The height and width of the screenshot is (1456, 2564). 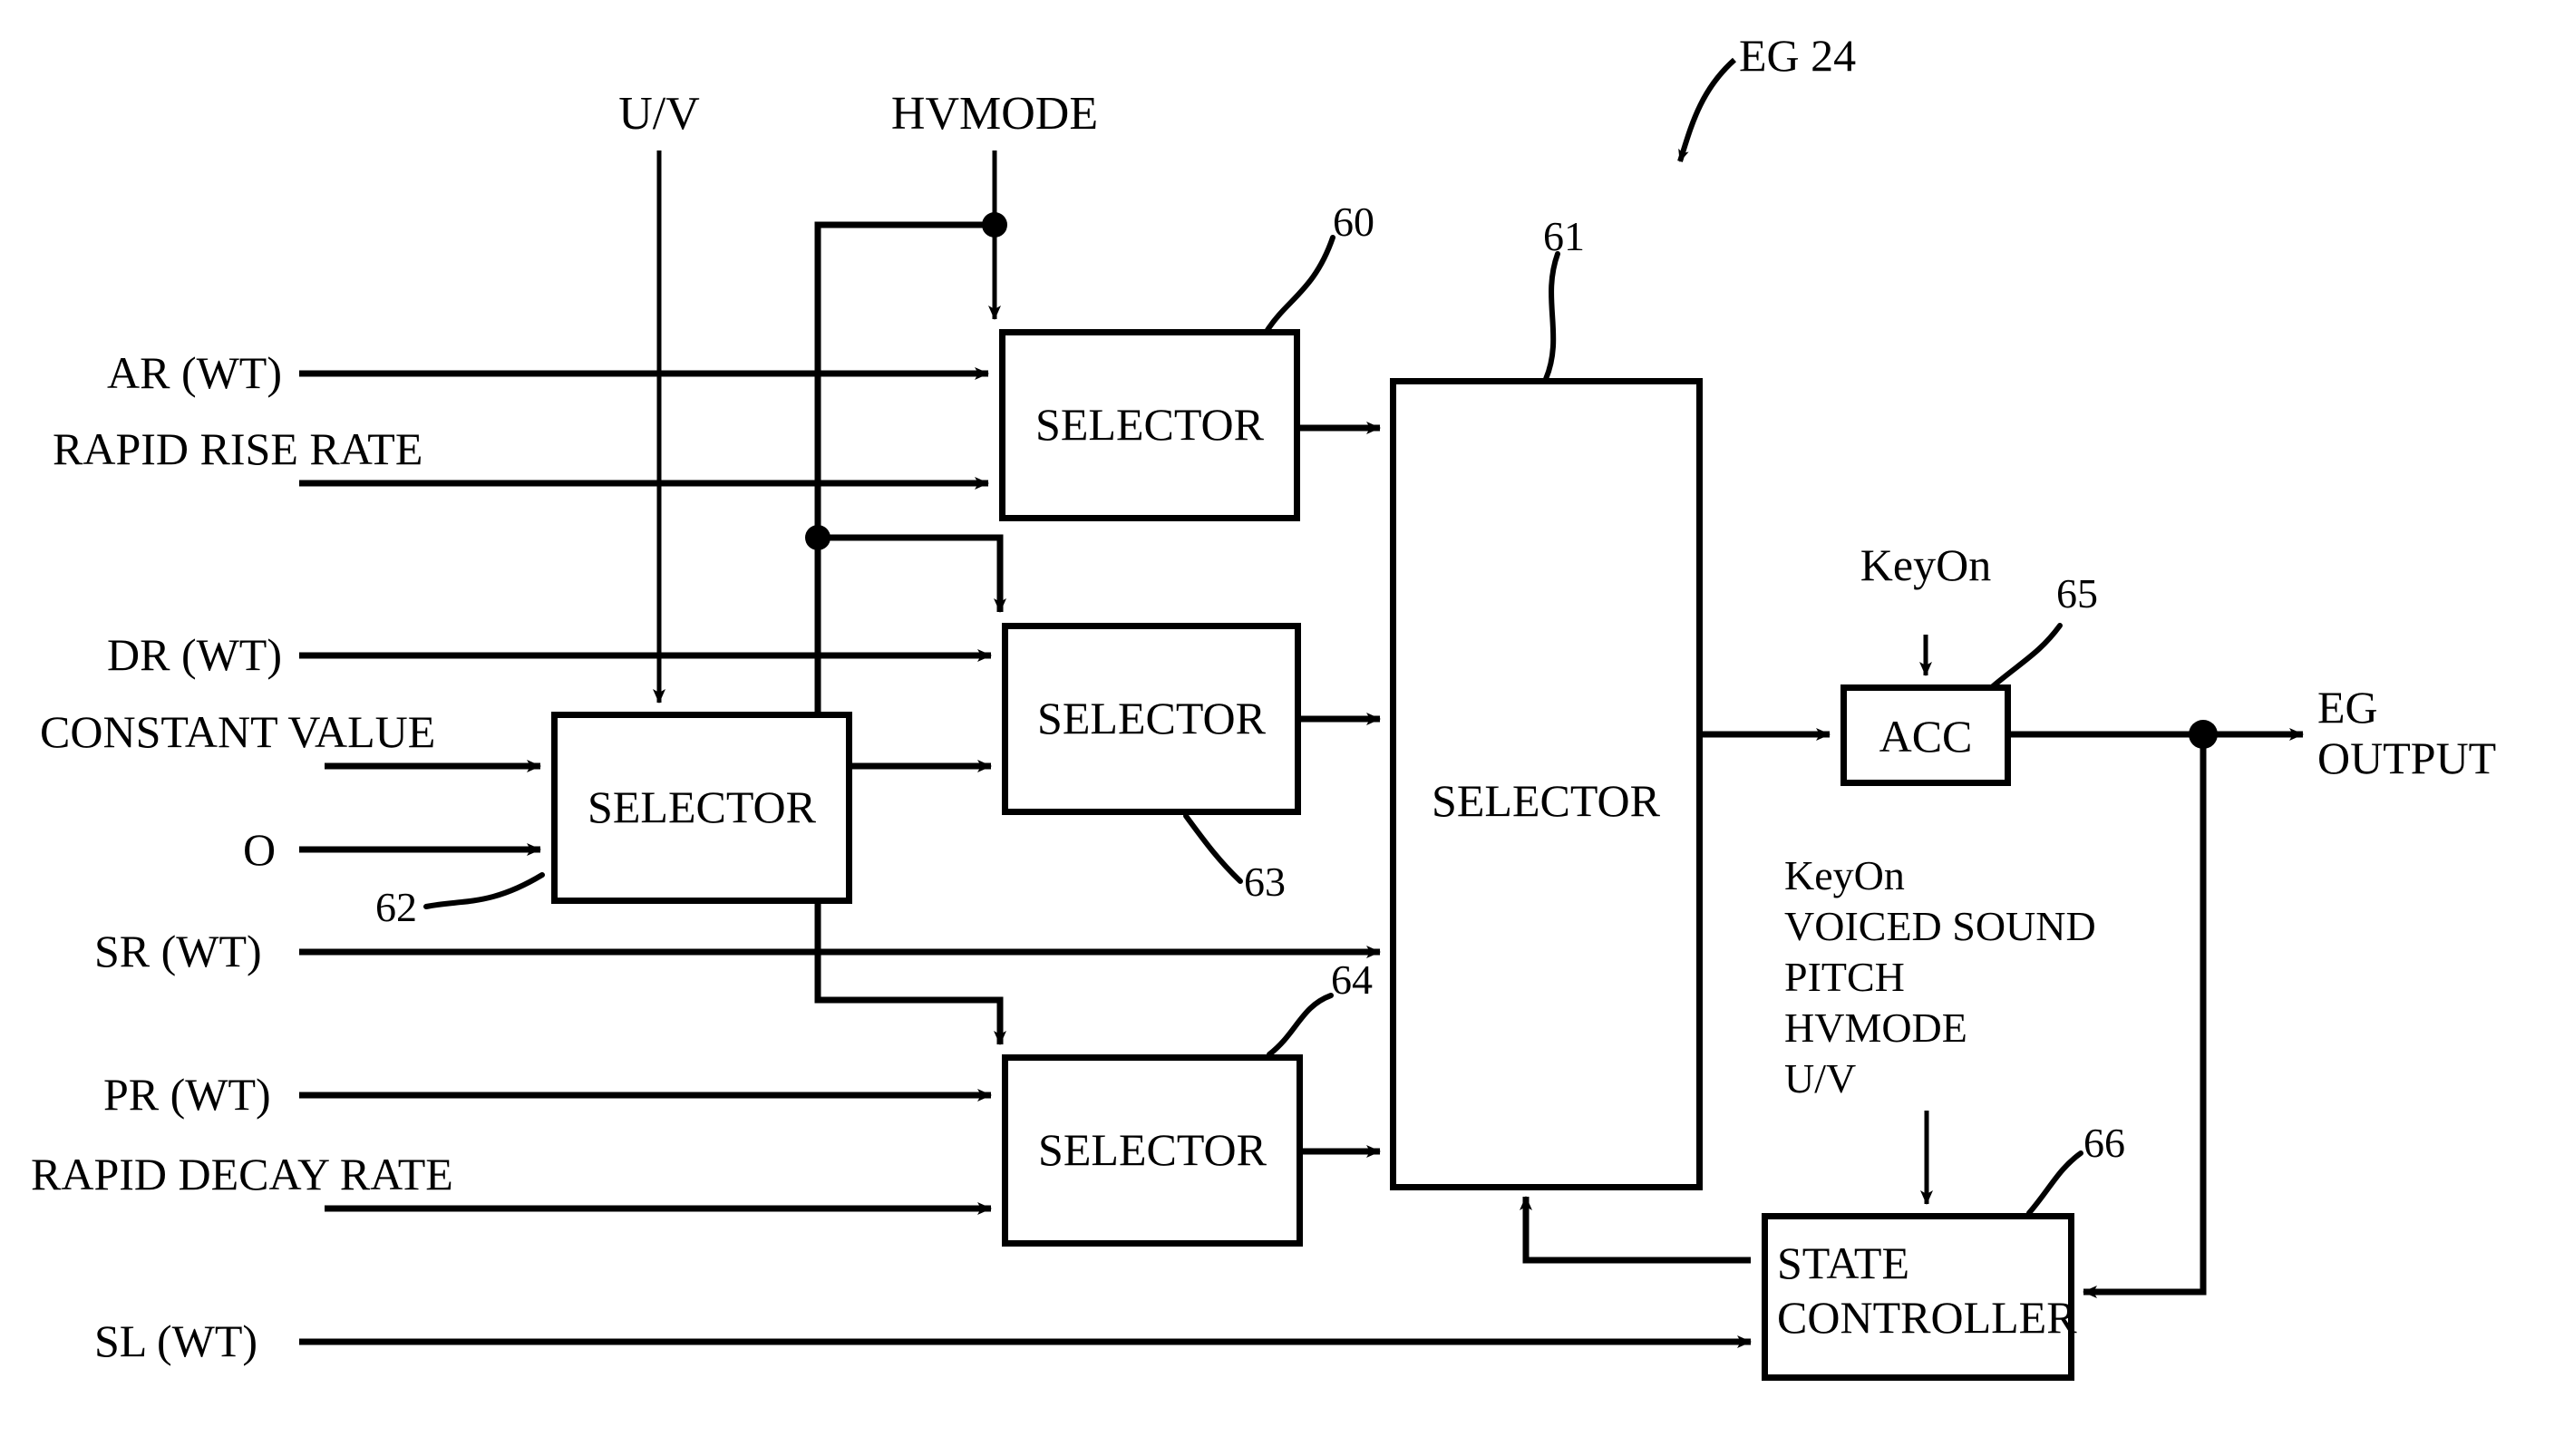 What do you see at coordinates (238, 731) in the screenshot?
I see `input-label-constant-value: CONSTANT VALUE` at bounding box center [238, 731].